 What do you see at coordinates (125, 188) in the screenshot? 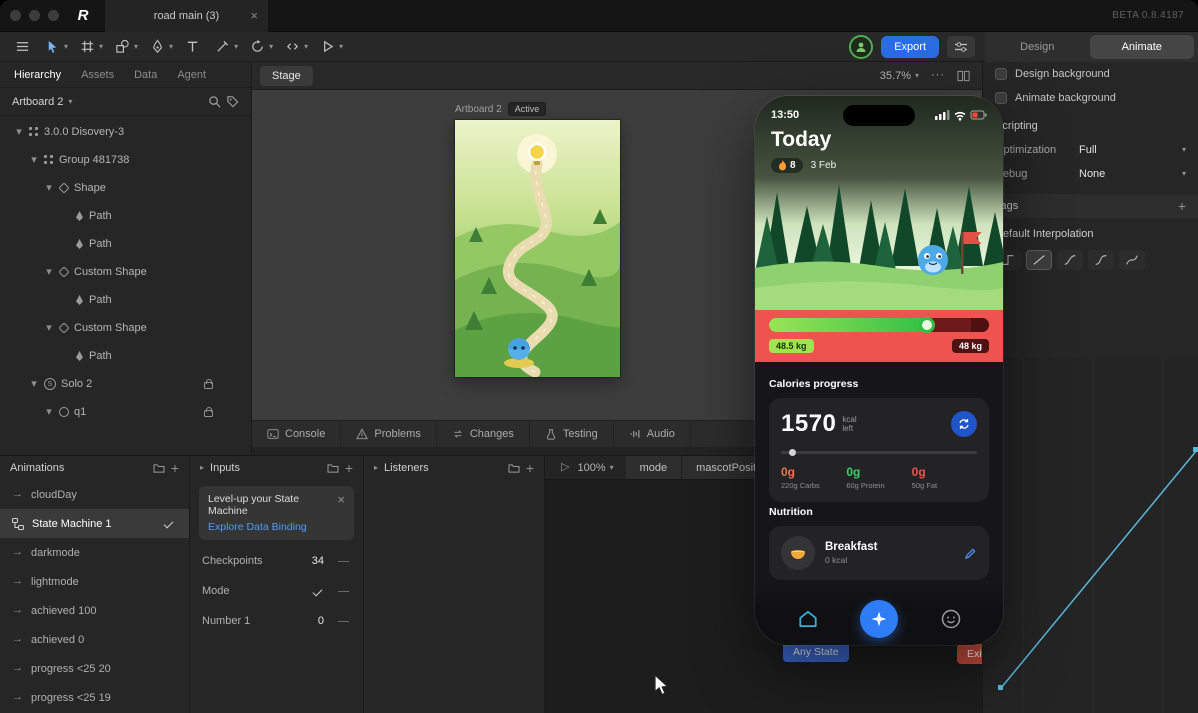
I see `tree-item: Shape` at bounding box center [125, 188].